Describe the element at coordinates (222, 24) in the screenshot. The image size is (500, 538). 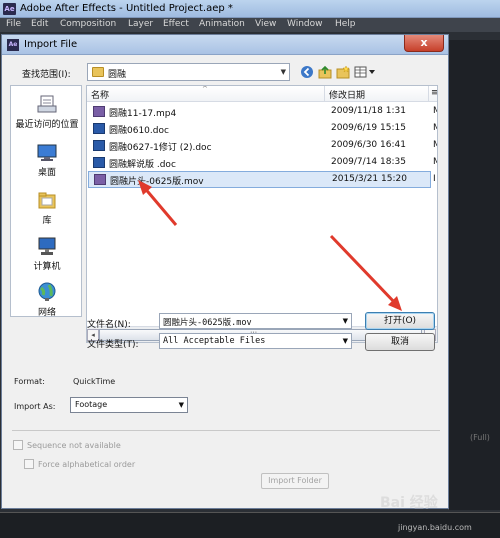
I see `menu-animation: Animation` at that location.